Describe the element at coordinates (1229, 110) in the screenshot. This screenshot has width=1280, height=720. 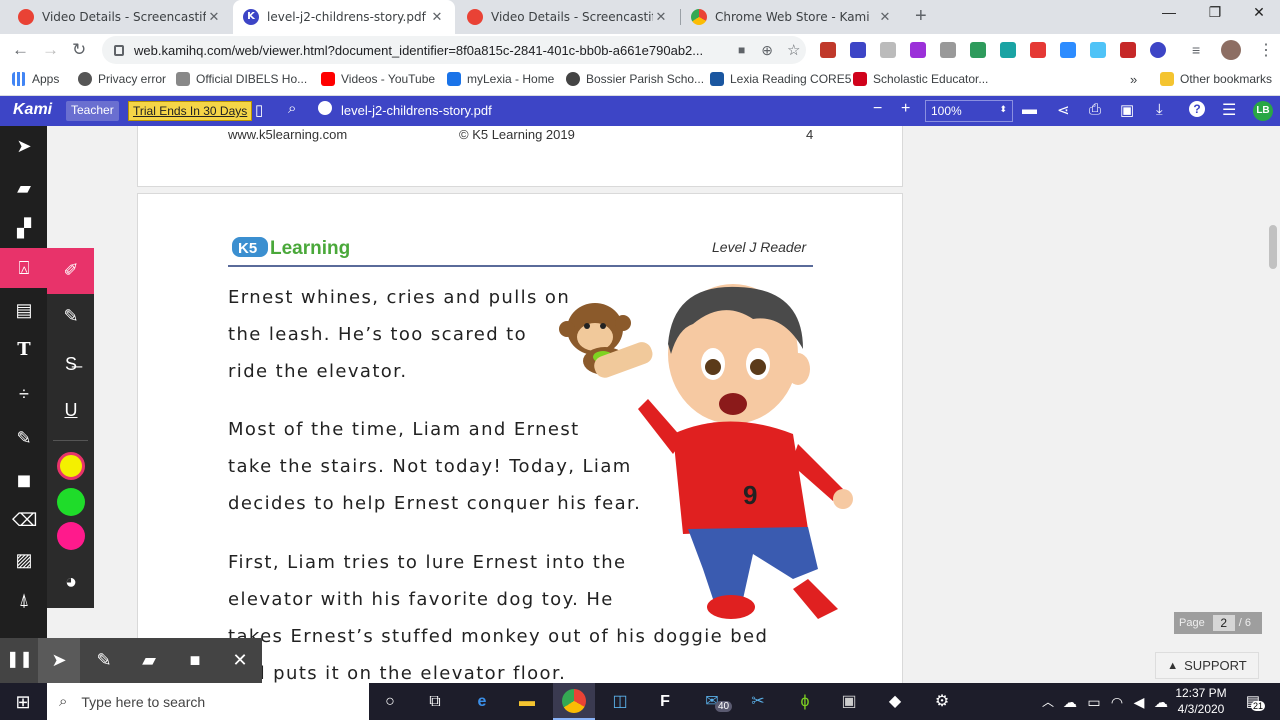
I see `menu-icon: ☰` at that location.